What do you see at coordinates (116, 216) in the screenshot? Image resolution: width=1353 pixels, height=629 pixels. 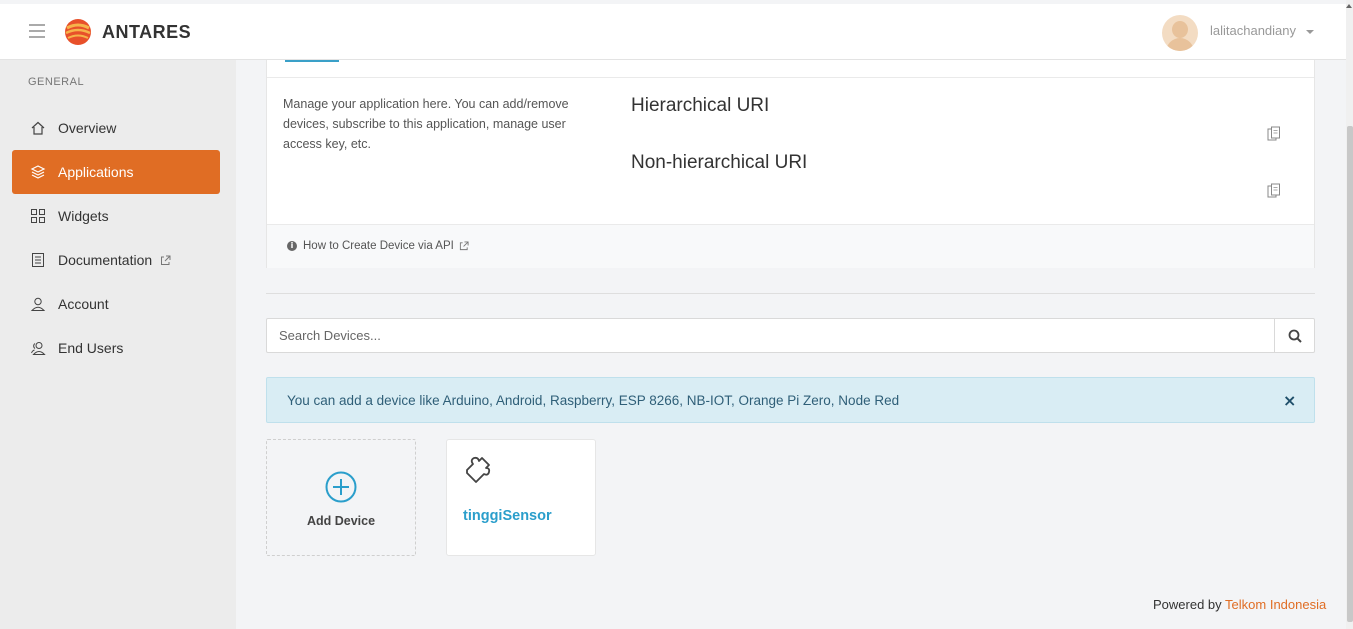 I see `sidebar-item-widgets: Widgets` at bounding box center [116, 216].